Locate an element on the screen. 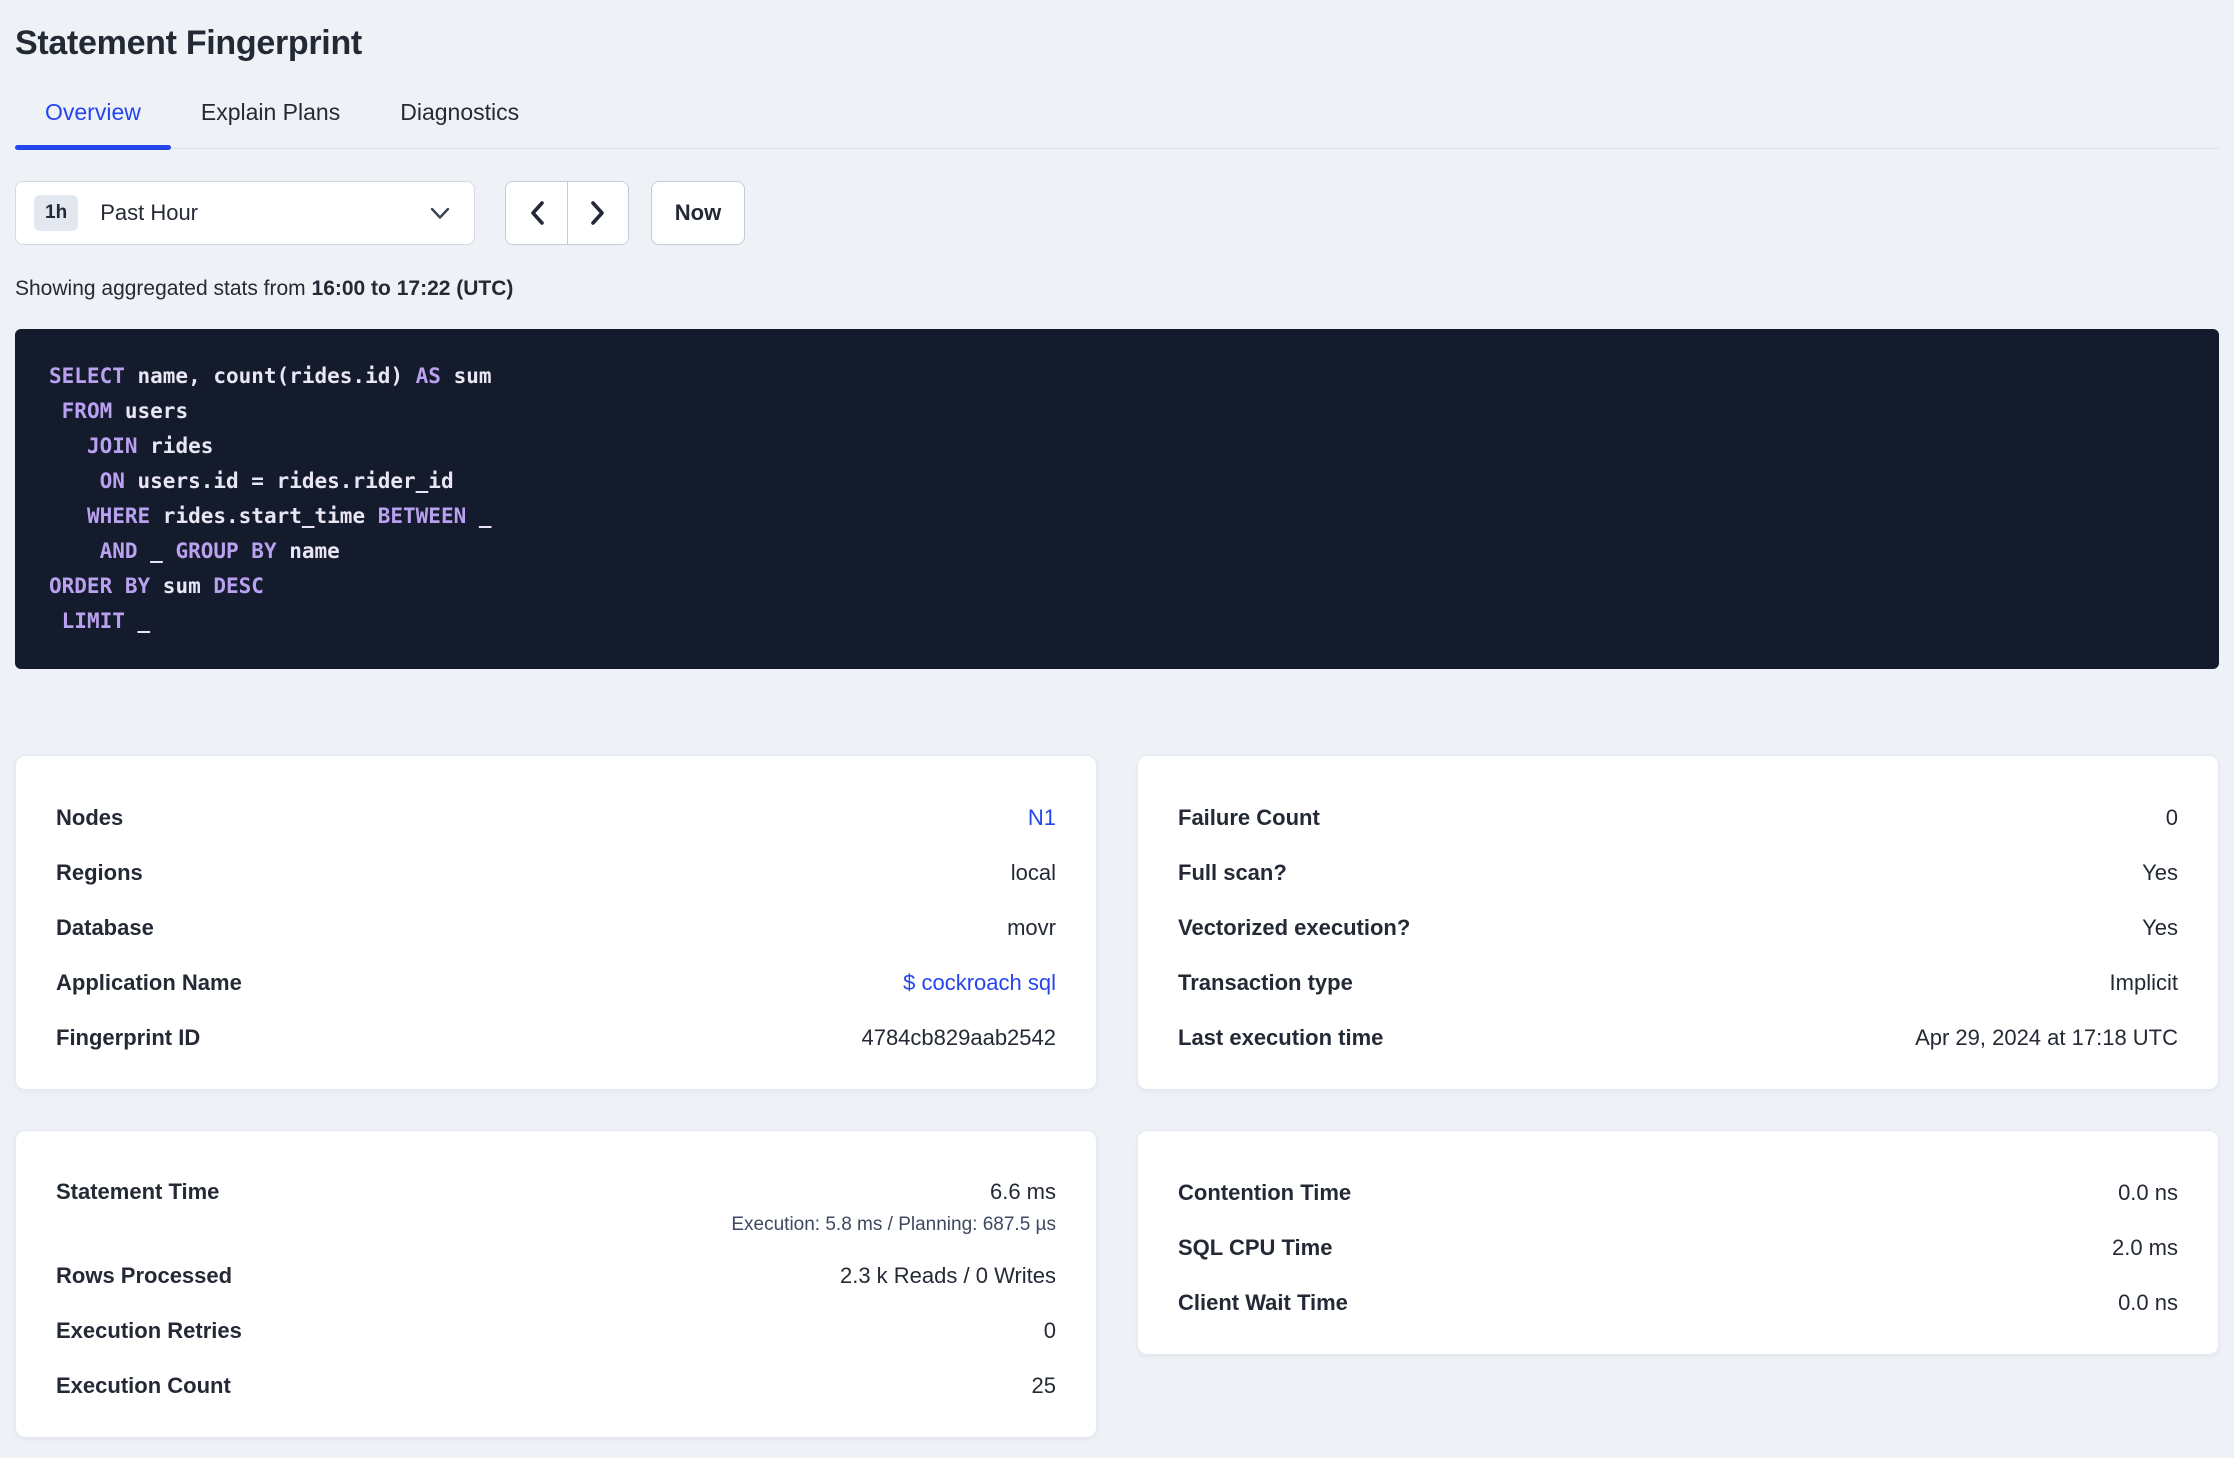  next-time-button is located at coordinates (597, 213).